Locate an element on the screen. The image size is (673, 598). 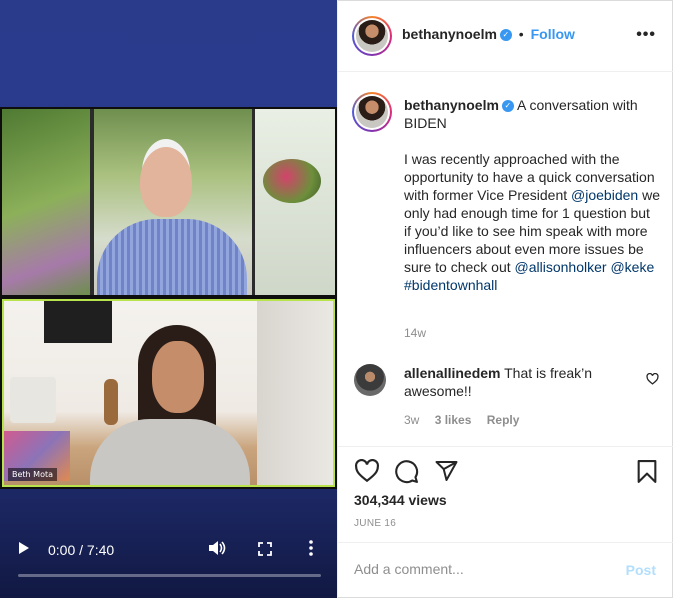
comment-avatar is located at coordinates (370, 380).